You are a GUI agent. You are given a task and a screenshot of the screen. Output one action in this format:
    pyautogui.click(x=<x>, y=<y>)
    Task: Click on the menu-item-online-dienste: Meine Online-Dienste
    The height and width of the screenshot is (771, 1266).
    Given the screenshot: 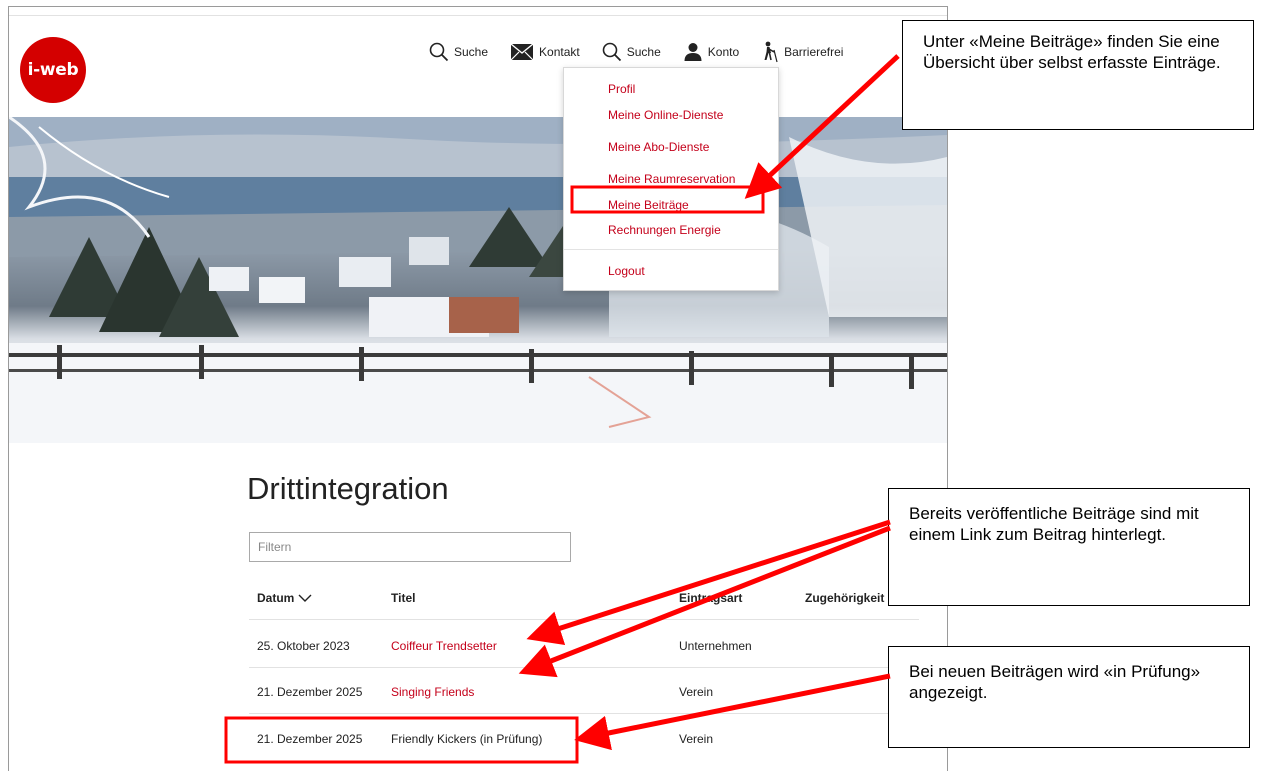 What is the action you would take?
    pyautogui.click(x=665, y=115)
    